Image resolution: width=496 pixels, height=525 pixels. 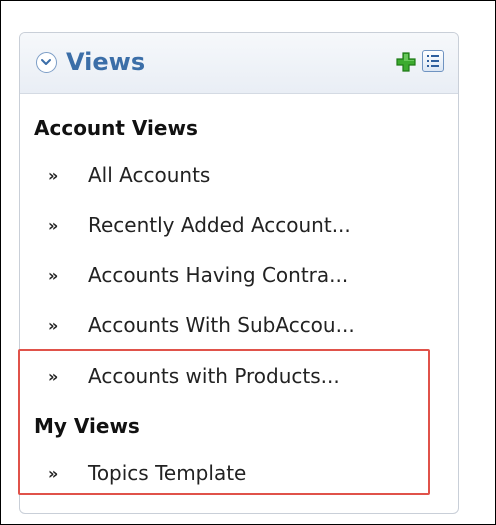 I want to click on add-view-button, so click(x=406, y=62).